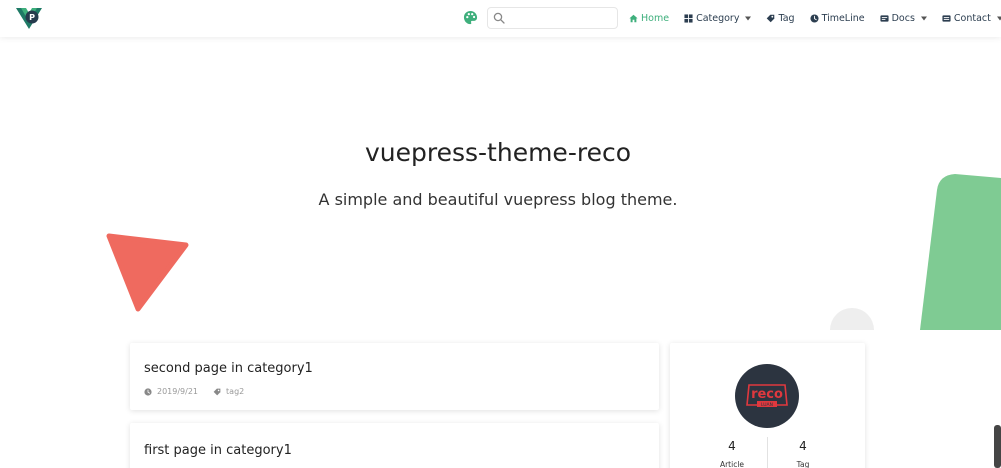 This screenshot has width=1001, height=468. I want to click on stat-label: Article, so click(732, 464).